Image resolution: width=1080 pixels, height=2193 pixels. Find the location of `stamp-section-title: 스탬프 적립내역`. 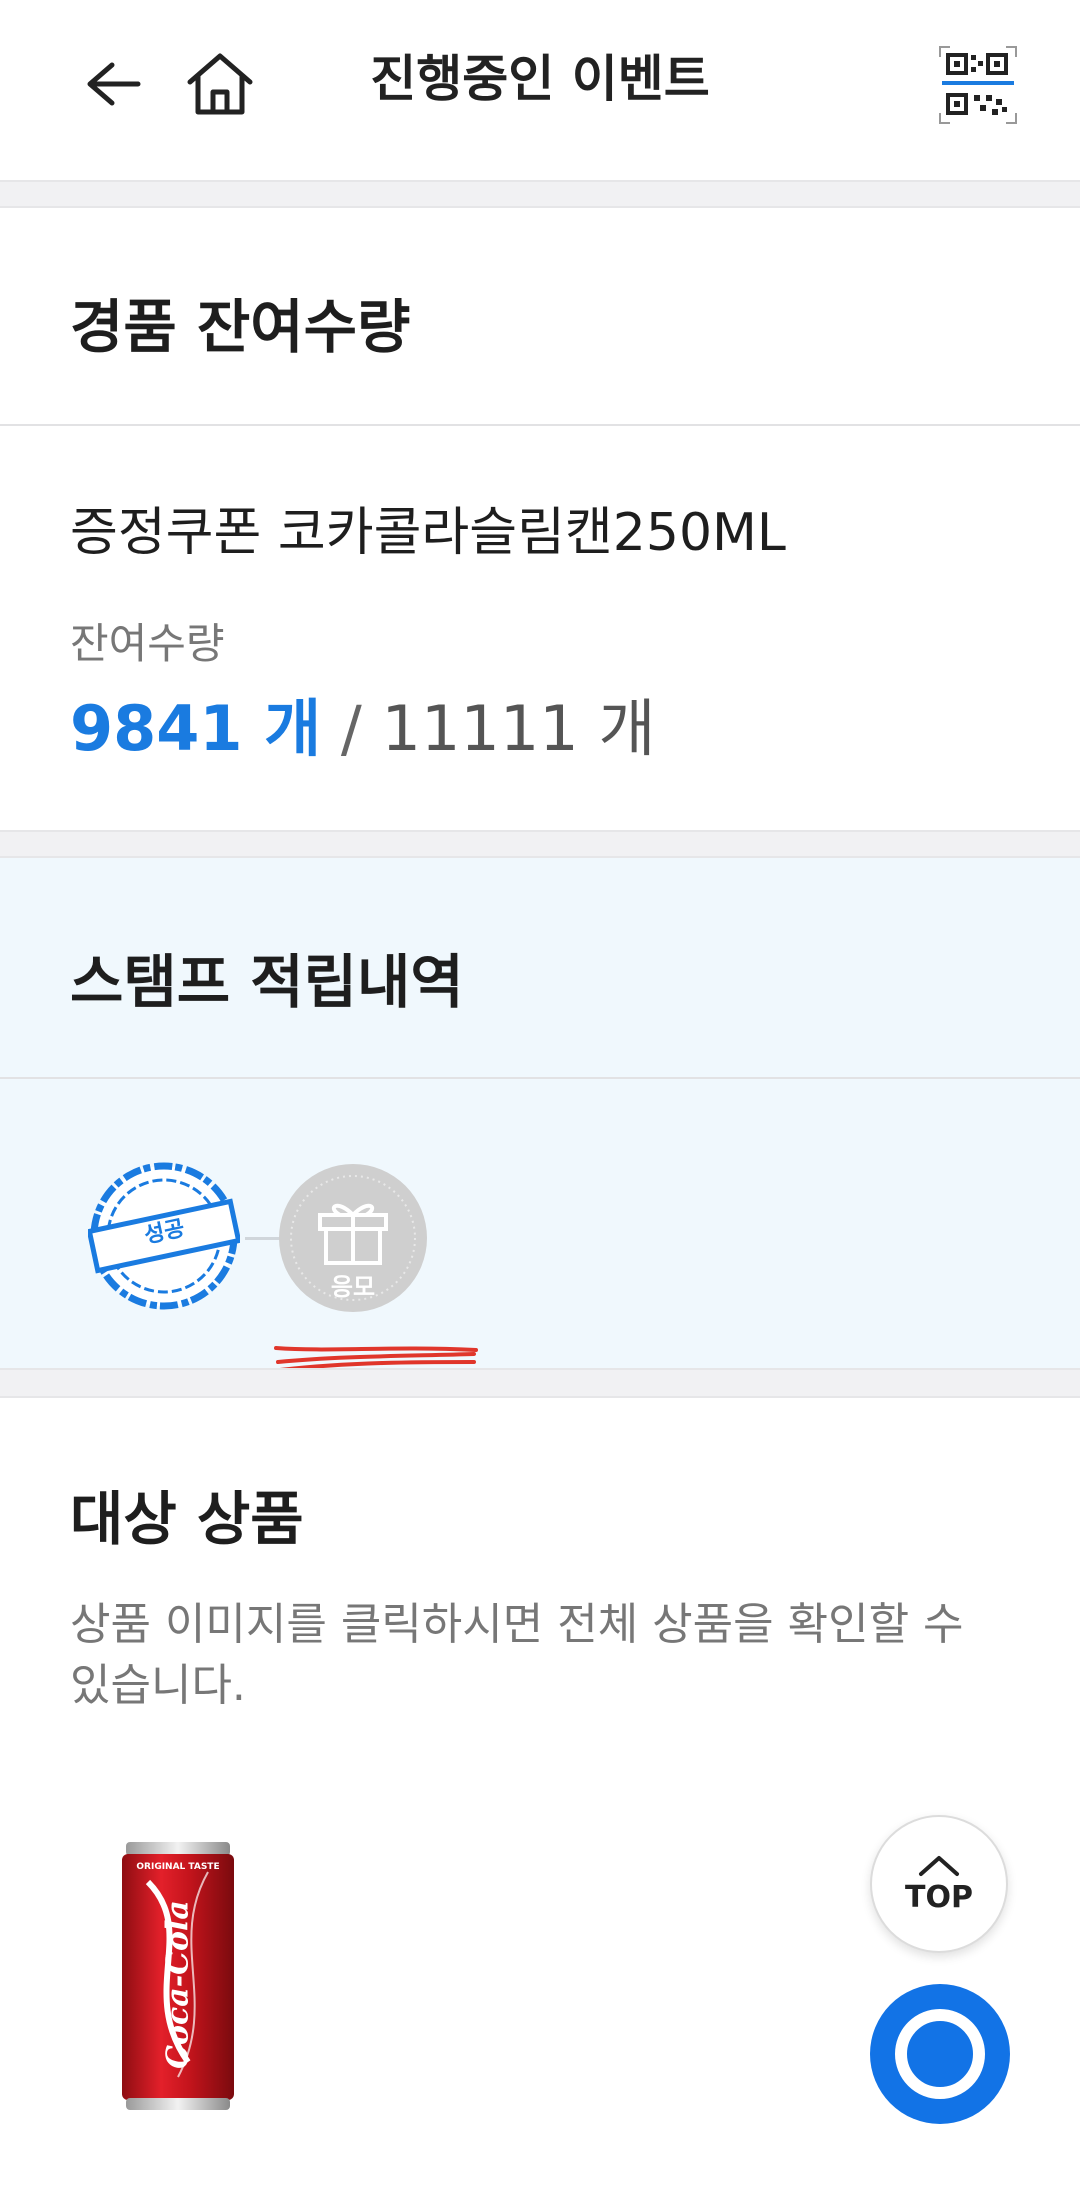

stamp-section-title: 스탬프 적립내역 is located at coordinates (267, 982).